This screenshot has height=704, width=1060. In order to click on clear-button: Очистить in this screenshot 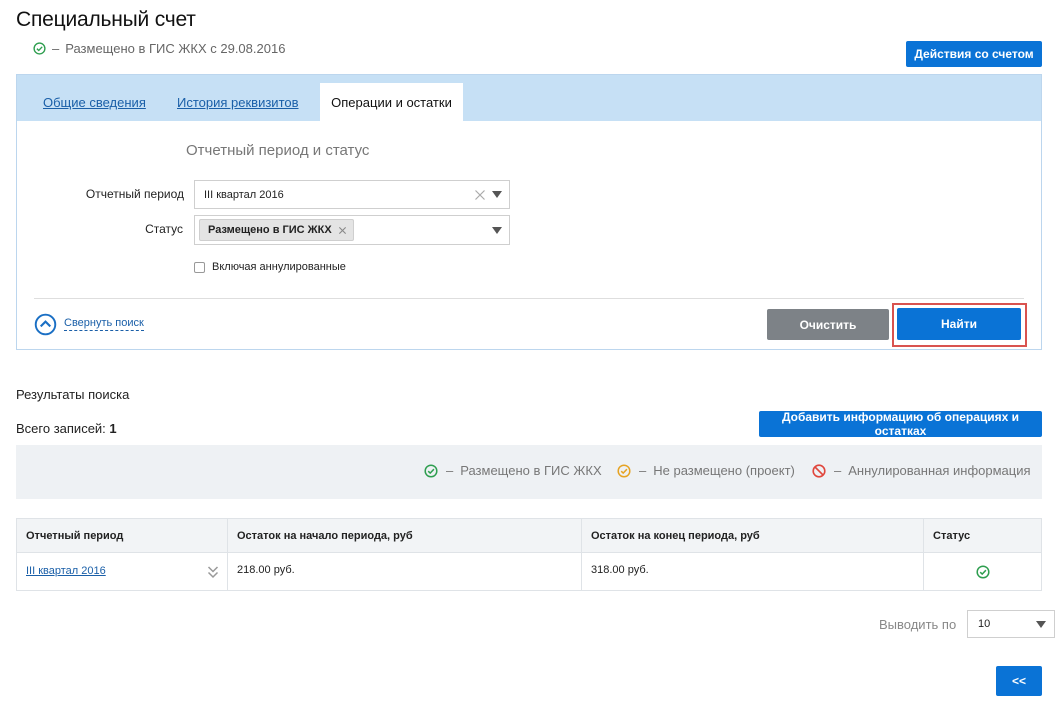, I will do `click(828, 324)`.